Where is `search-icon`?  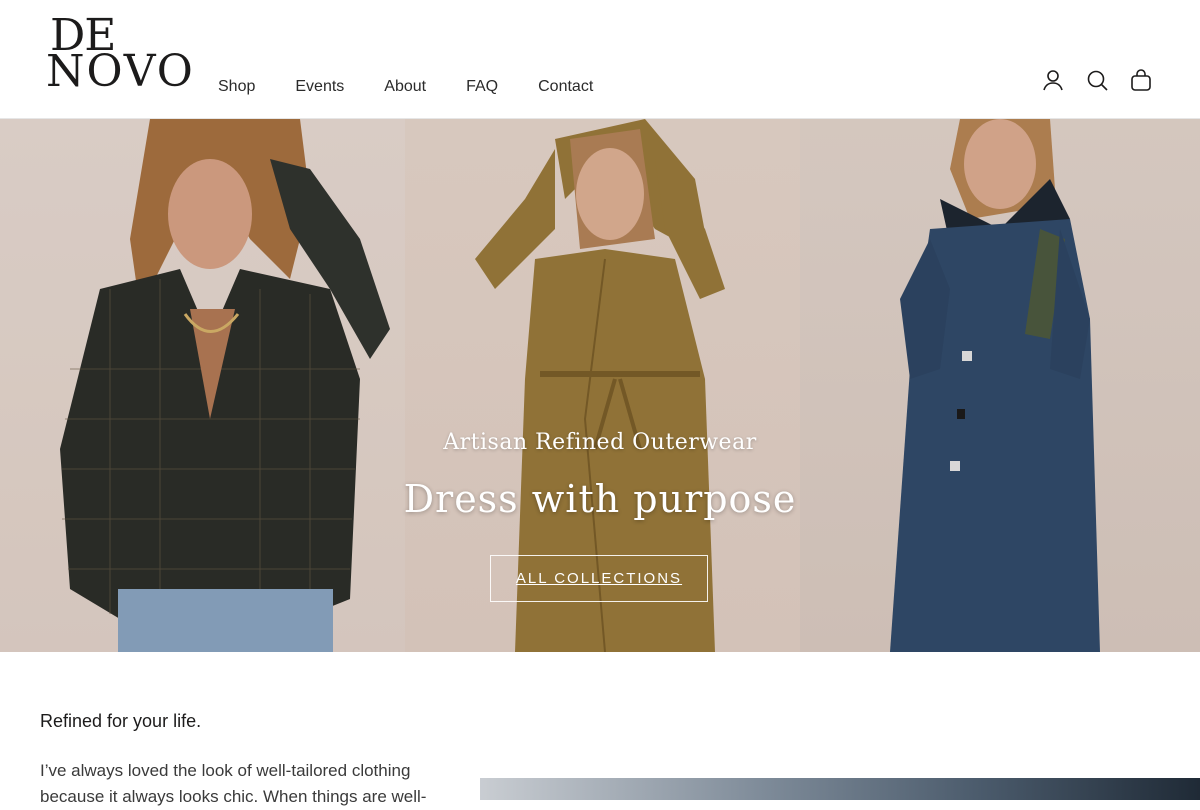
search-icon is located at coordinates (1097, 80).